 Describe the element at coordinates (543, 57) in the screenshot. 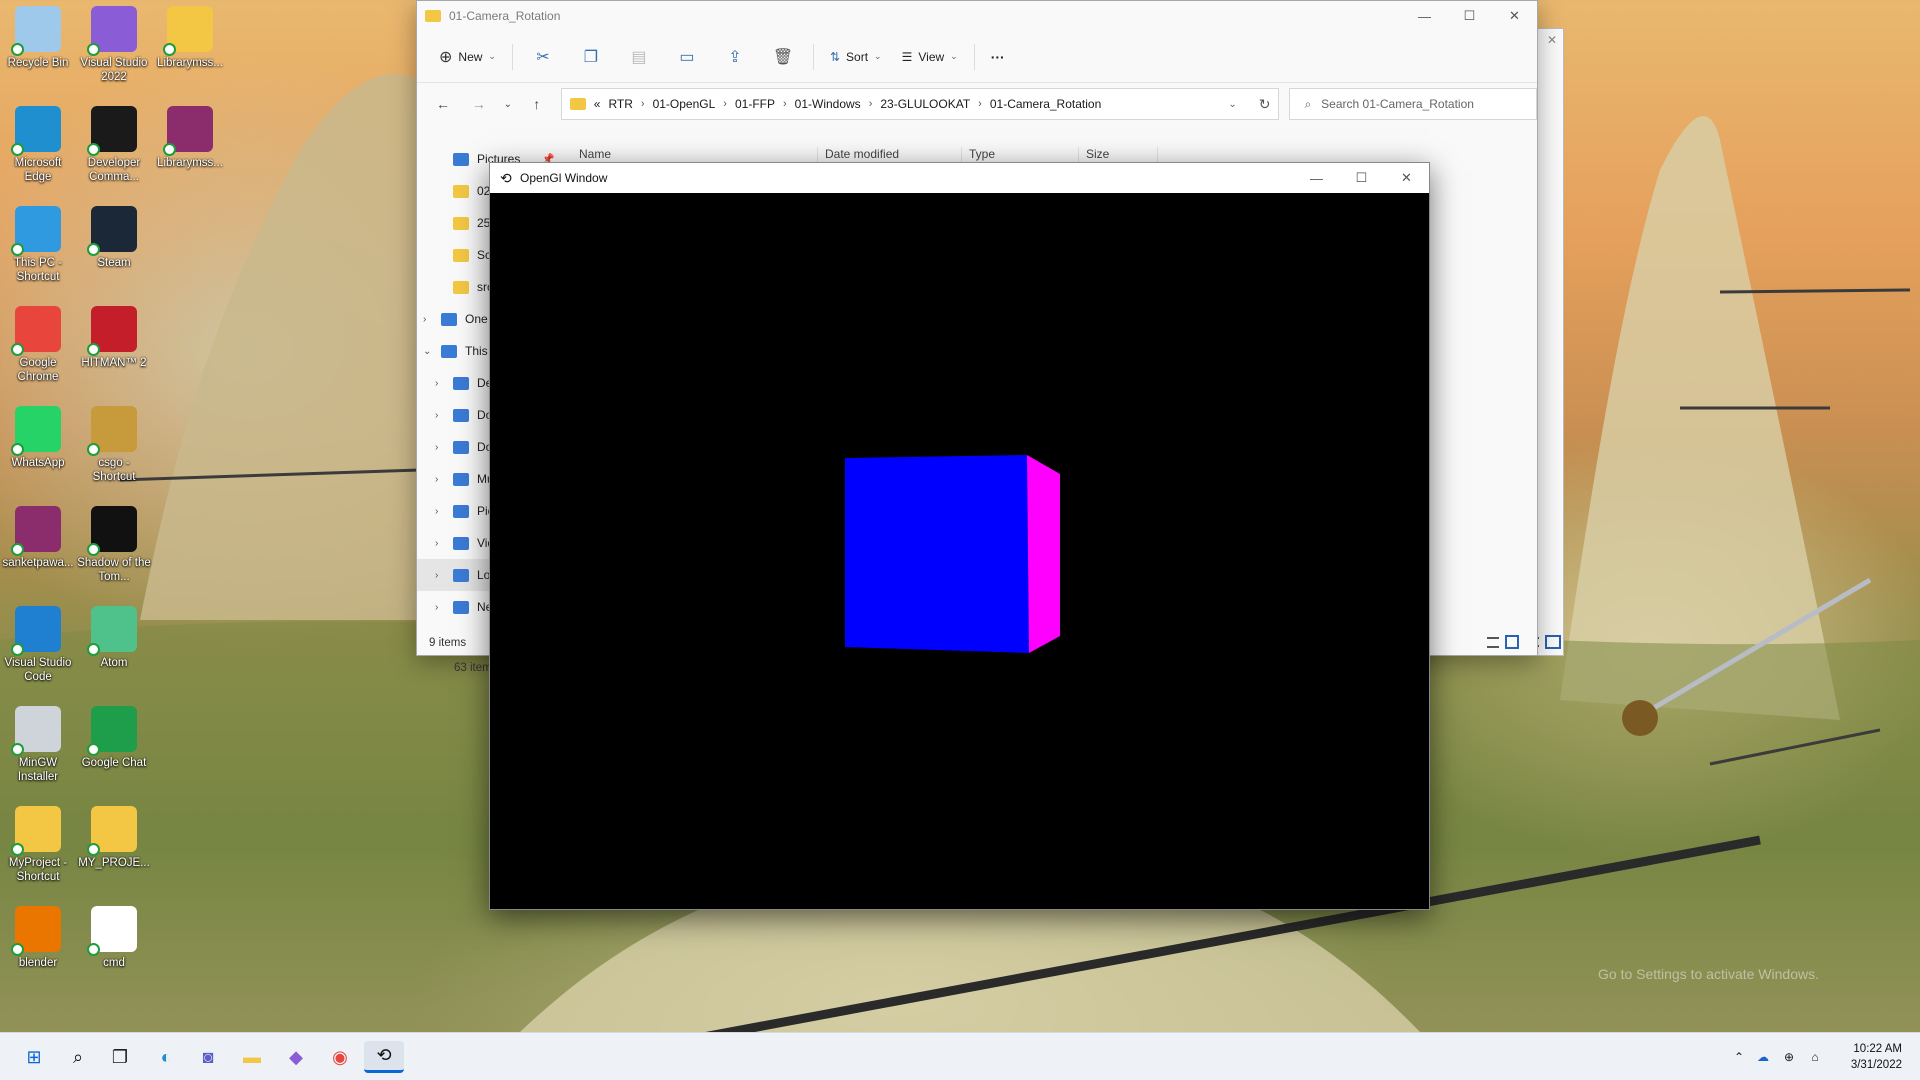

I see `cut-icon: ✂` at that location.